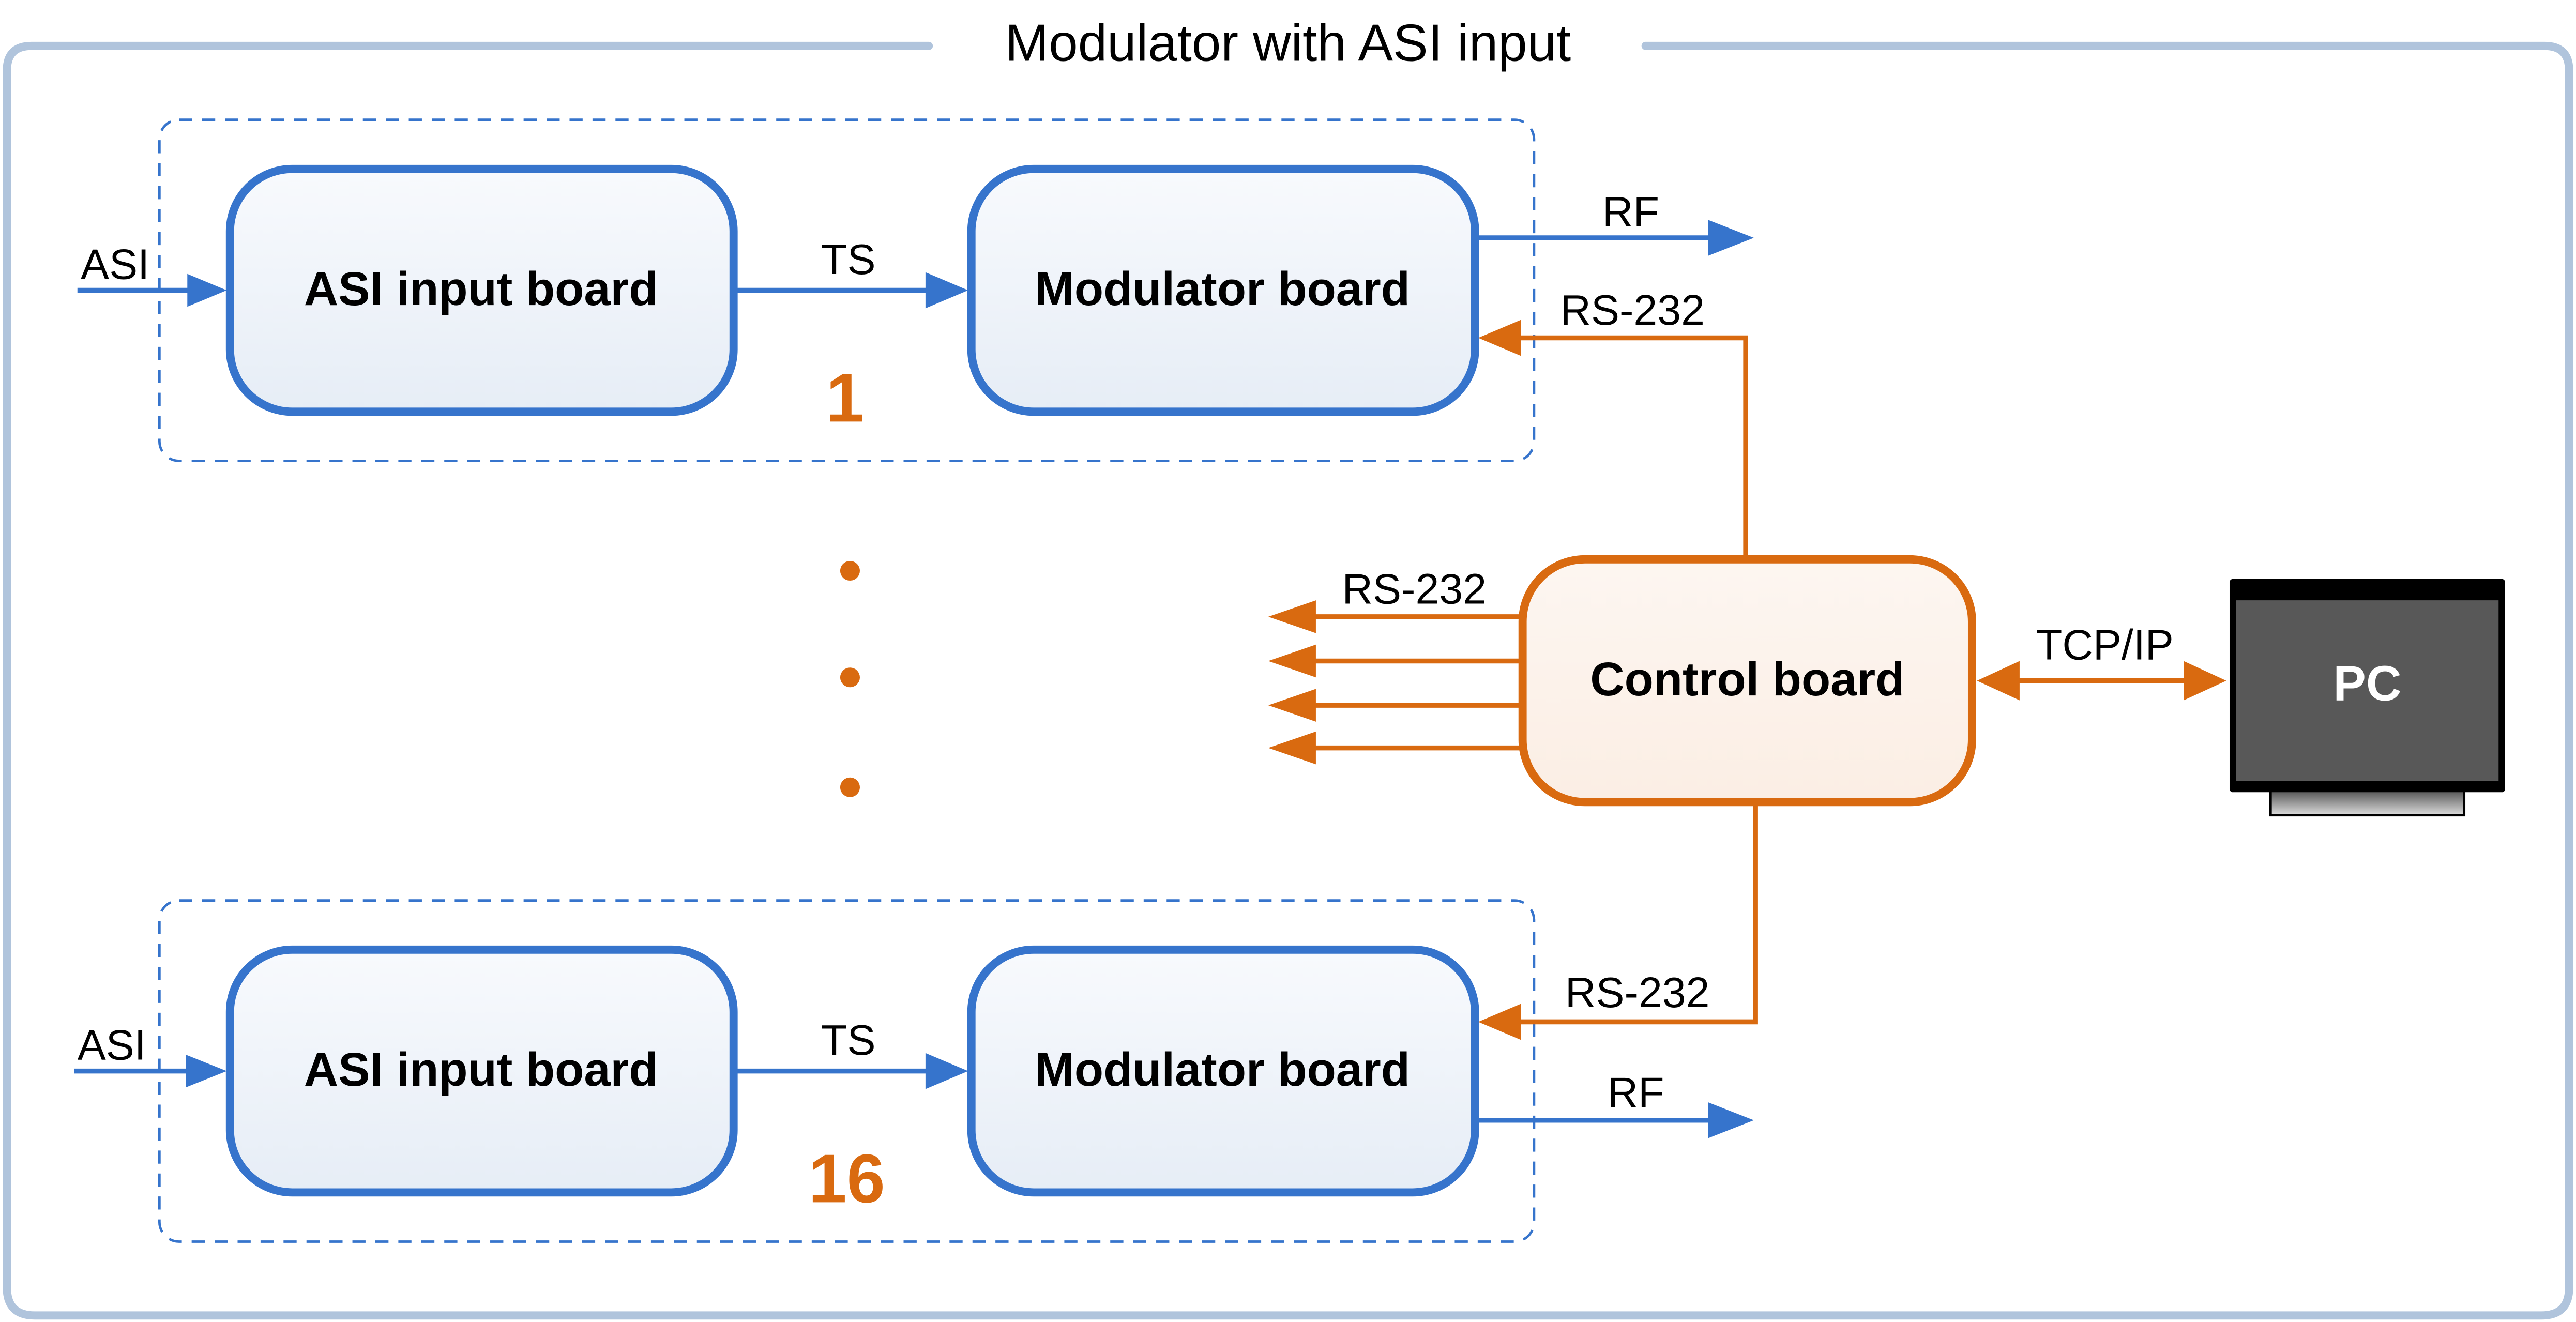 This screenshot has height=1322, width=2576. I want to click on control-board: Control board, so click(1747, 681).